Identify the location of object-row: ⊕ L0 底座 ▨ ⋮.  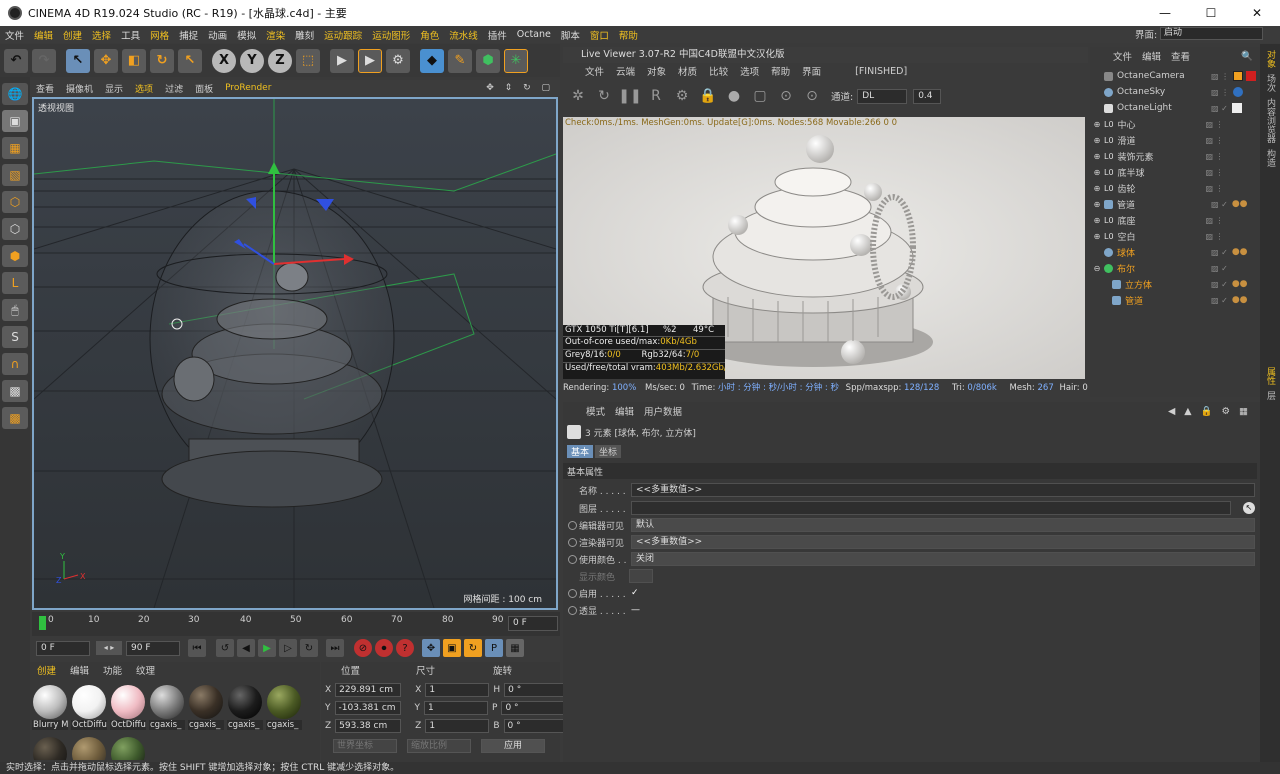
(1175, 220).